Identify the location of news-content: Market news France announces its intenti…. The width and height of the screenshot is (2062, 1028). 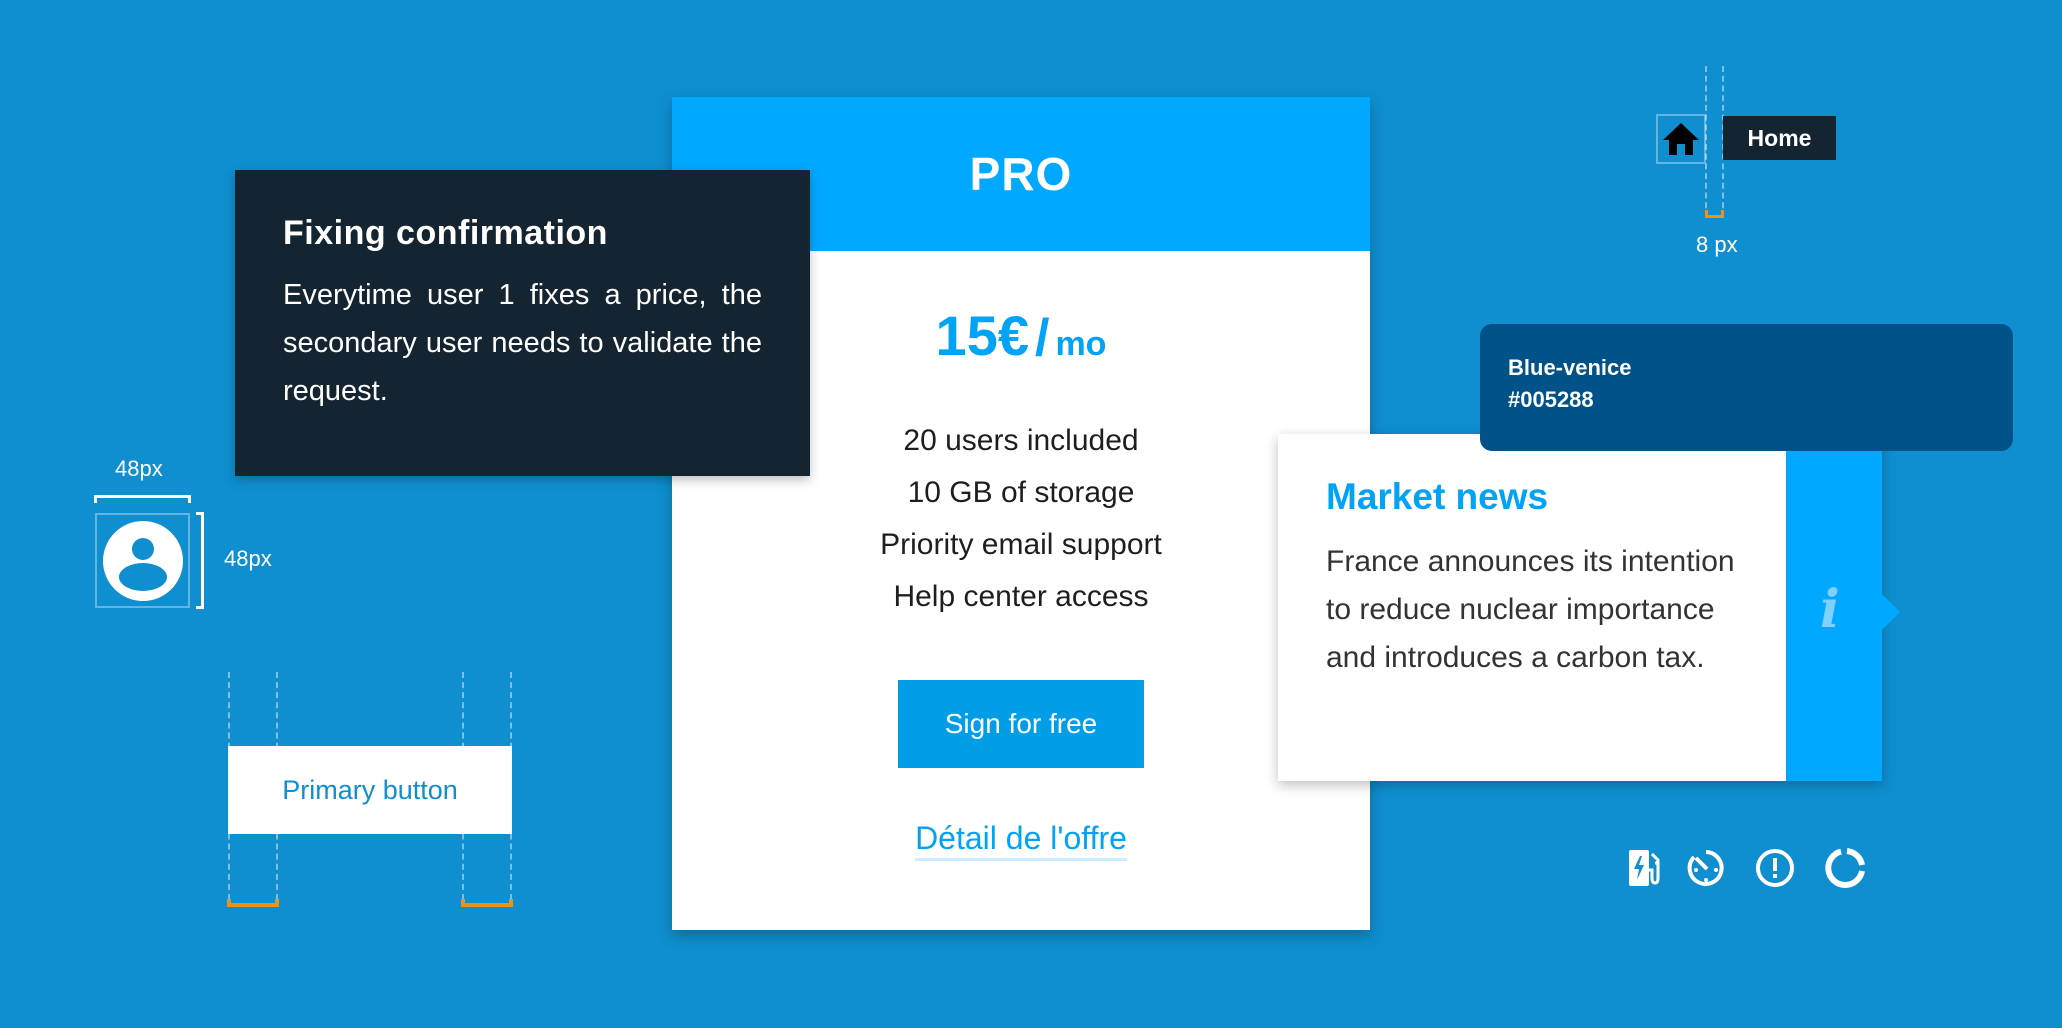
(1541, 579).